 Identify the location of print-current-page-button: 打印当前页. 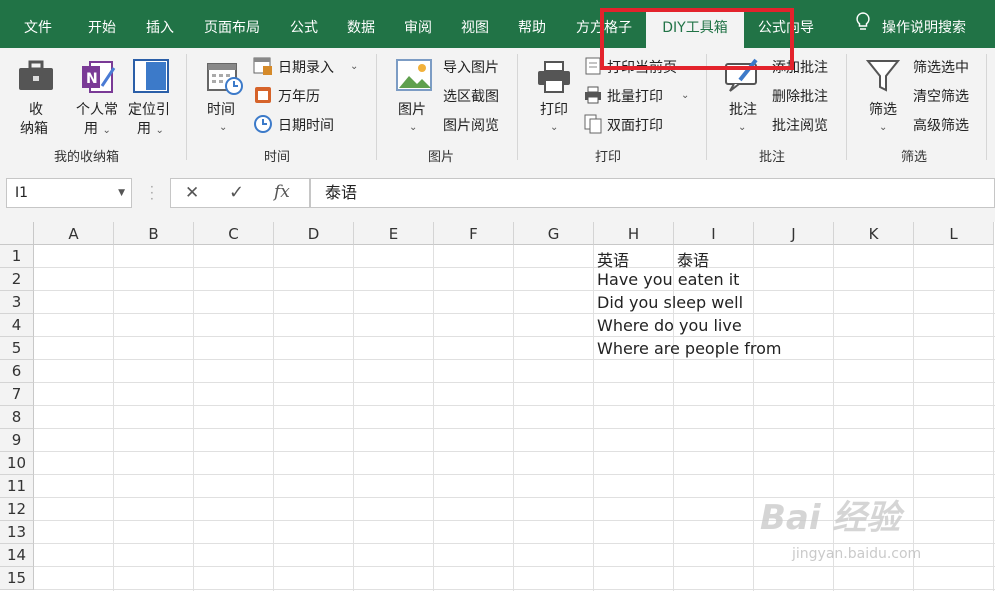
(642, 67).